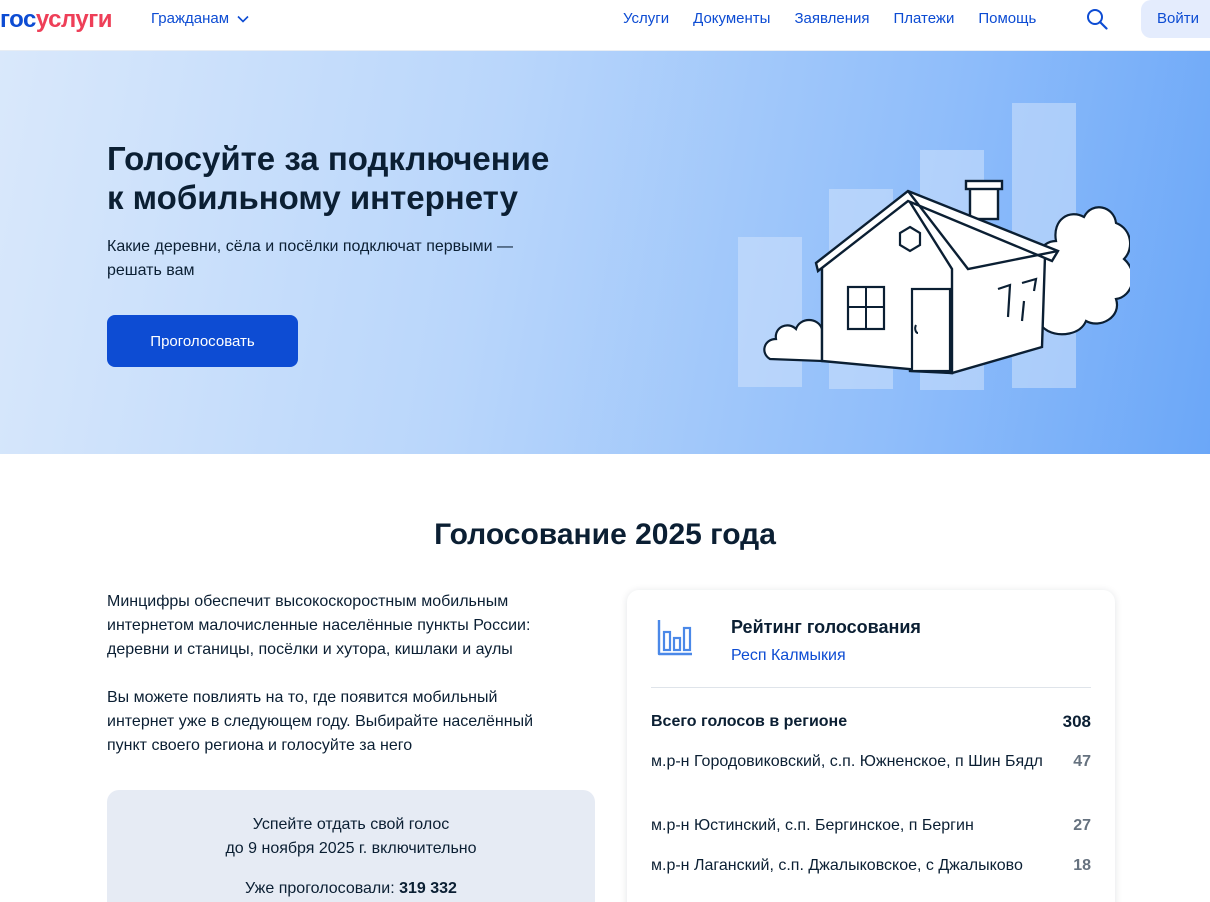 The width and height of the screenshot is (1210, 902). I want to click on nav-item-payments: Платежи, so click(924, 18).